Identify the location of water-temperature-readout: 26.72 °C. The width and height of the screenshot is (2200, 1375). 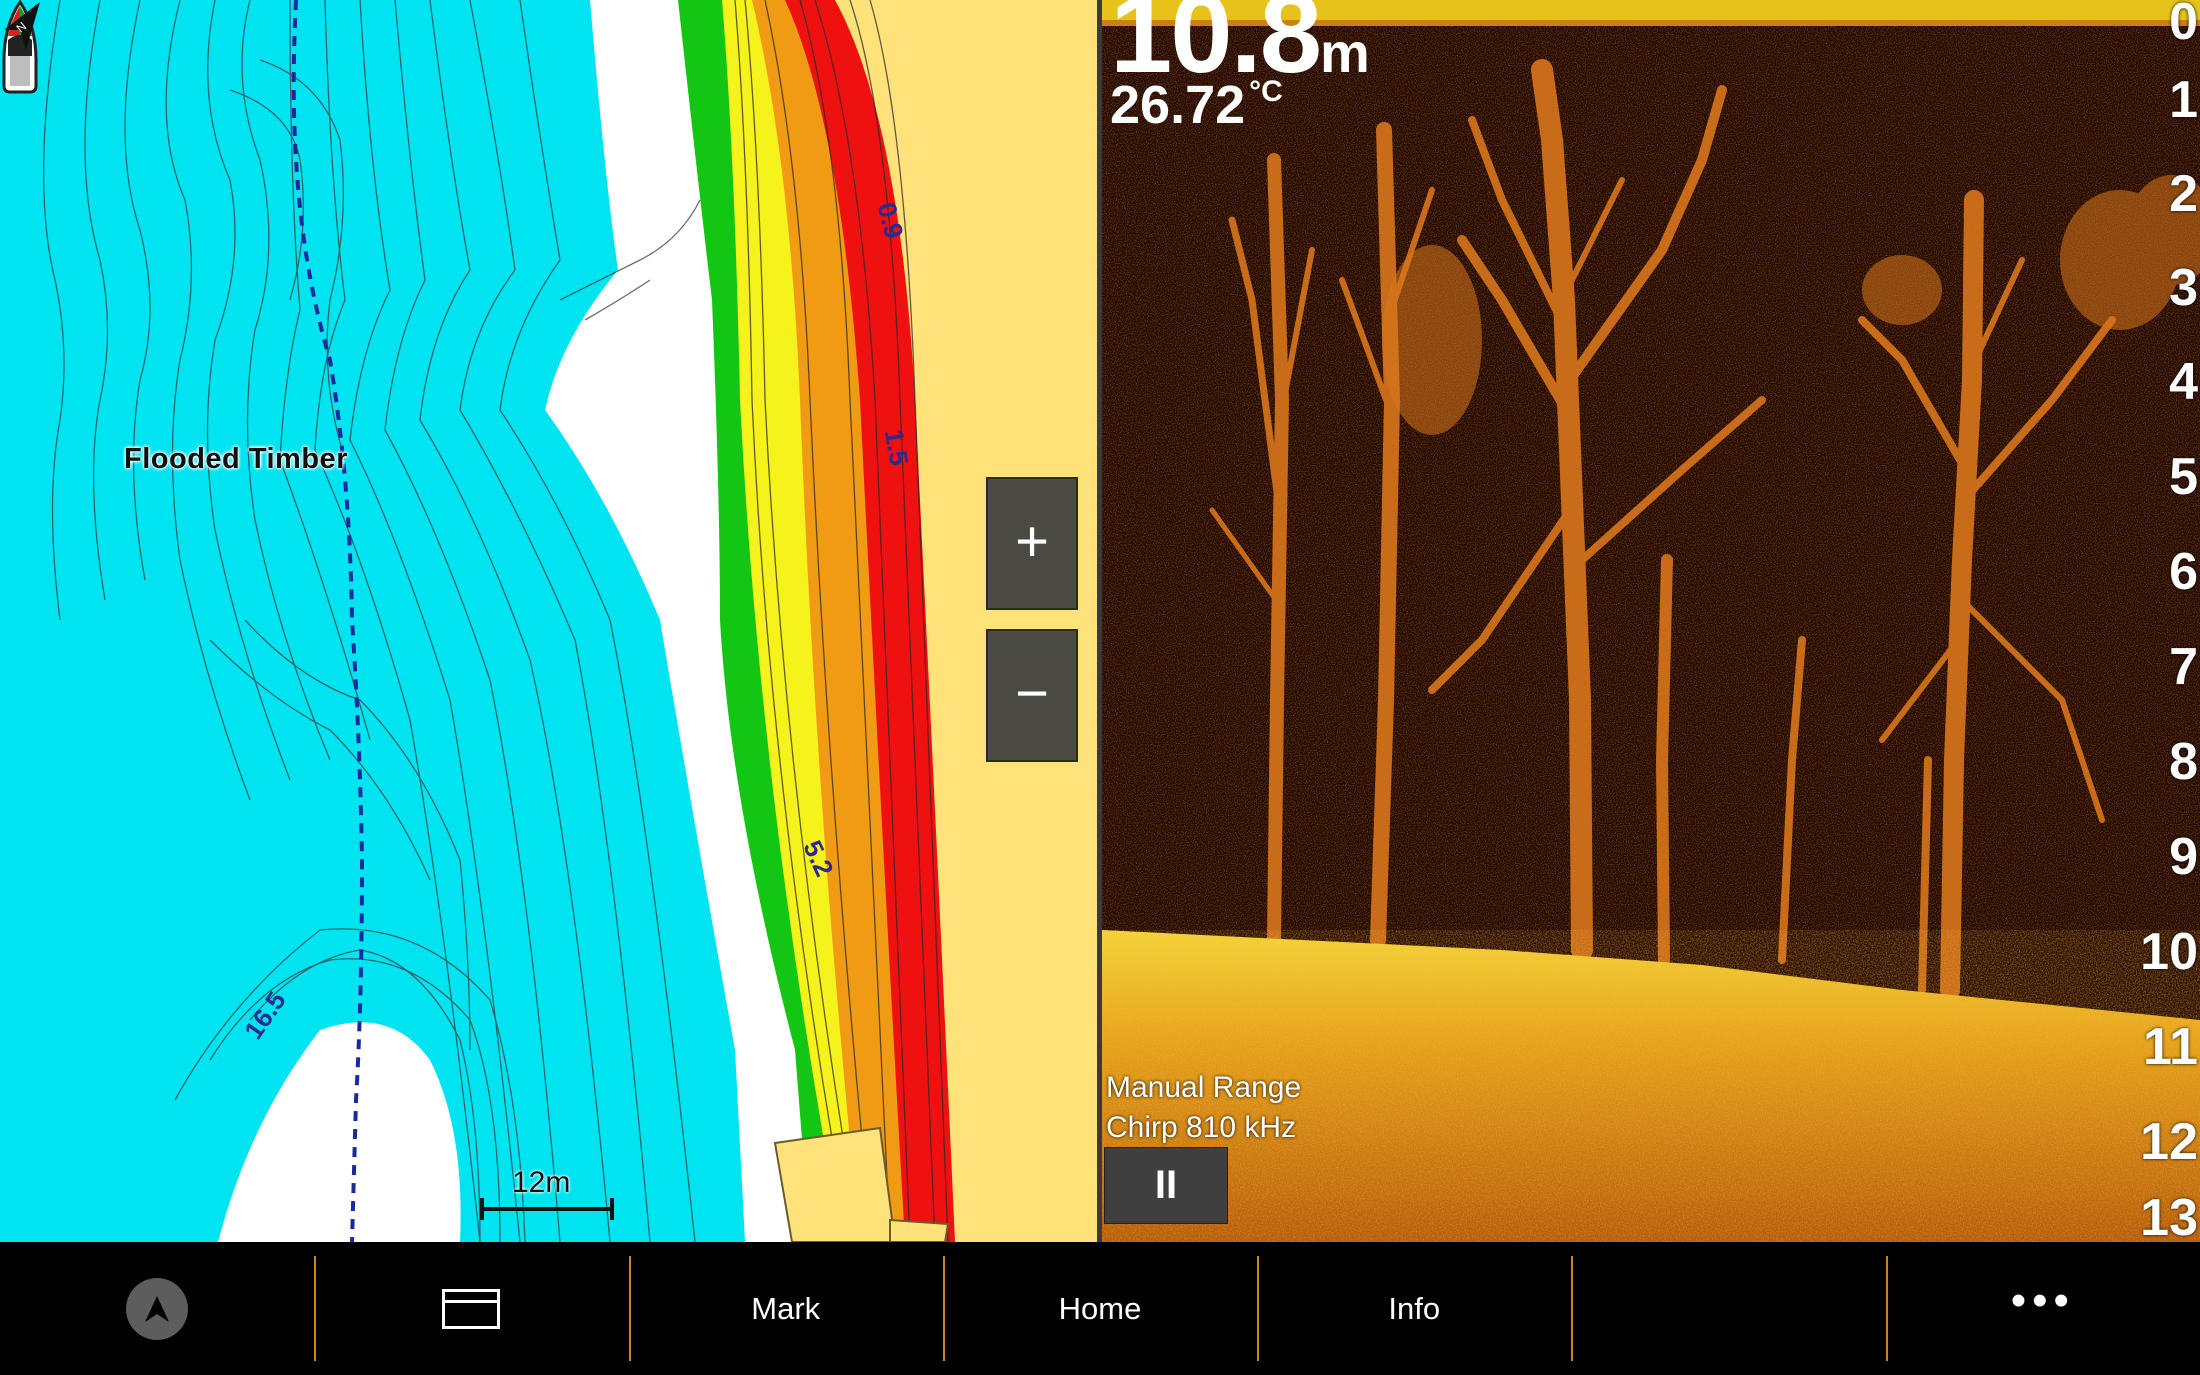
(1196, 105).